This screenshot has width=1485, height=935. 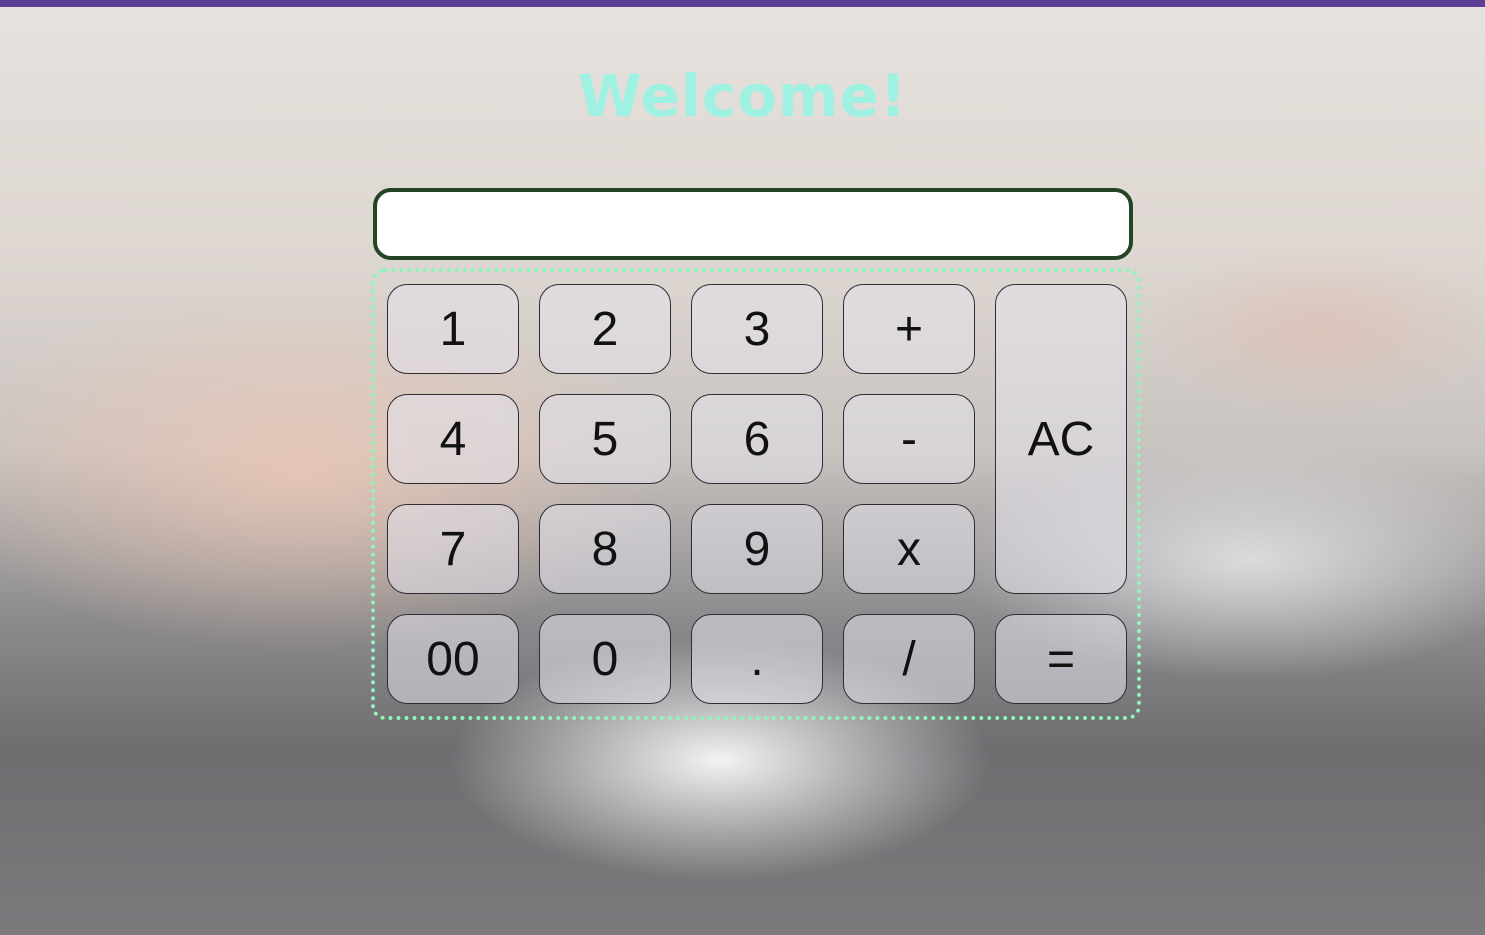 What do you see at coordinates (1061, 659) in the screenshot?
I see `key-equals: =` at bounding box center [1061, 659].